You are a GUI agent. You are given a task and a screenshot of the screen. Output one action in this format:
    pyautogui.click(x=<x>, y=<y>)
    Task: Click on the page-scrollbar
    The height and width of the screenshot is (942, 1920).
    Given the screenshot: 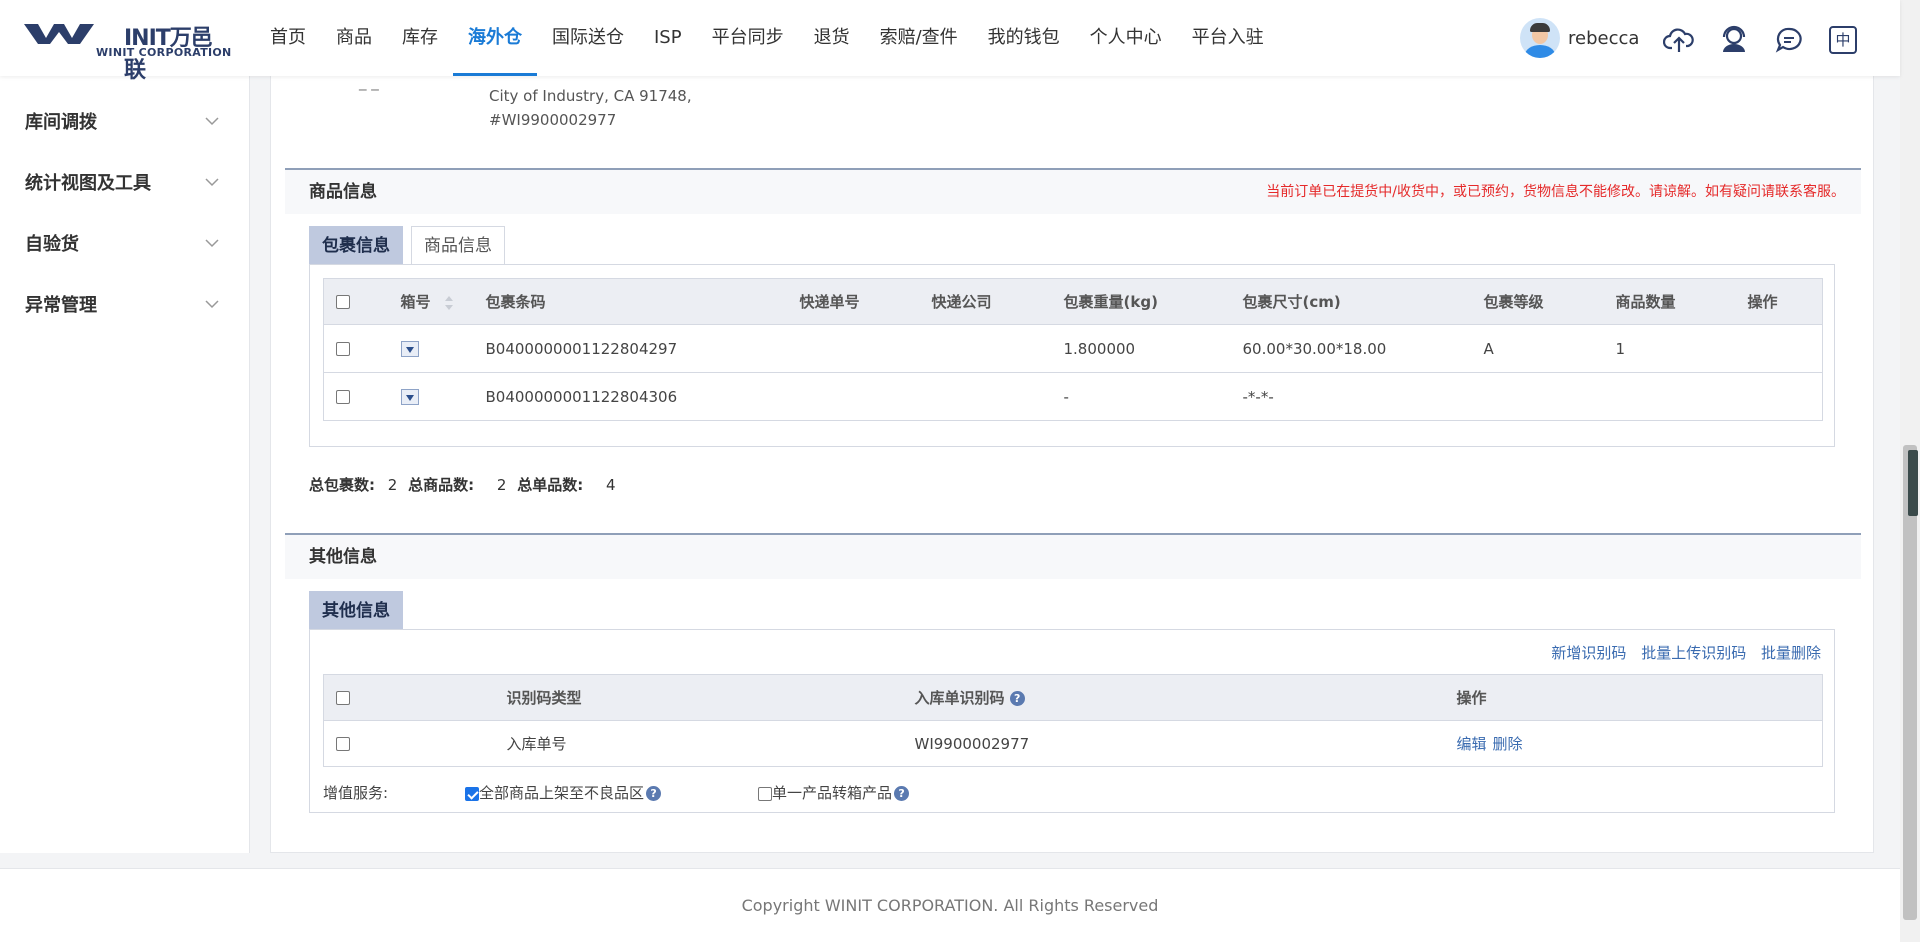 What is the action you would take?
    pyautogui.click(x=1910, y=471)
    